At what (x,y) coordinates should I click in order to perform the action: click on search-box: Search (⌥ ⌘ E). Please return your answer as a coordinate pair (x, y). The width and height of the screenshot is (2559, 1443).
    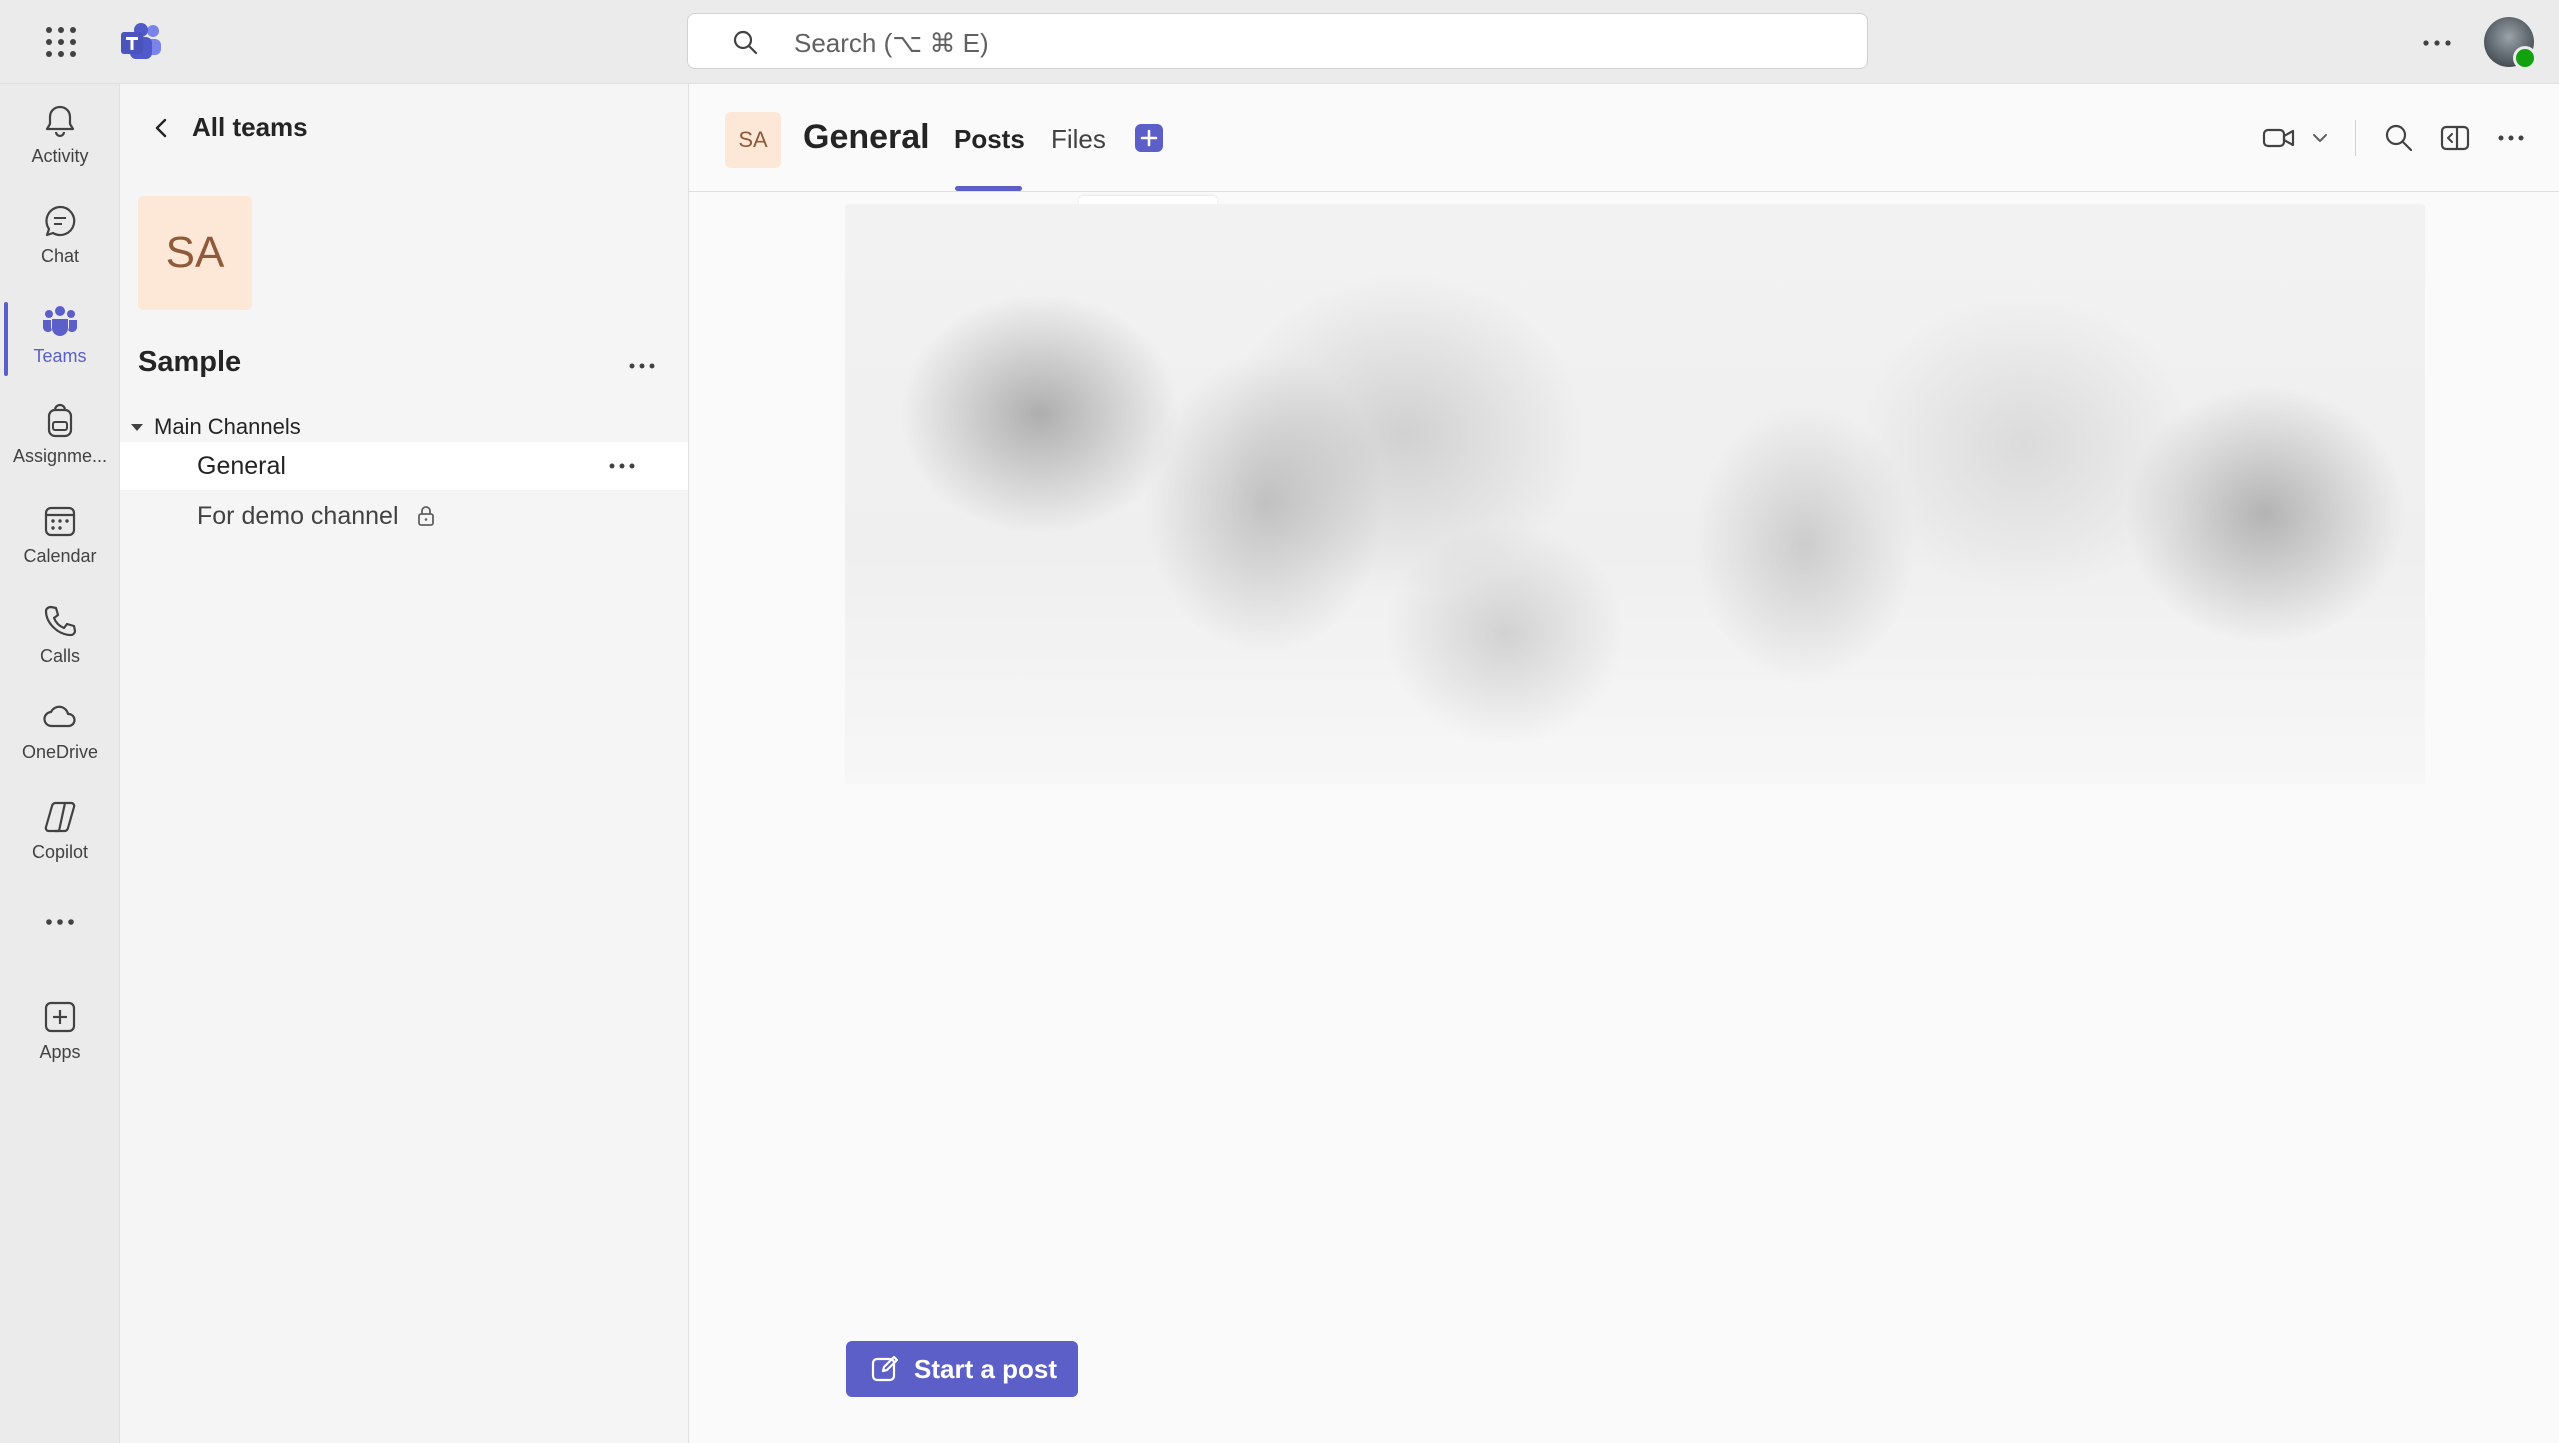
    Looking at the image, I should click on (1277, 41).